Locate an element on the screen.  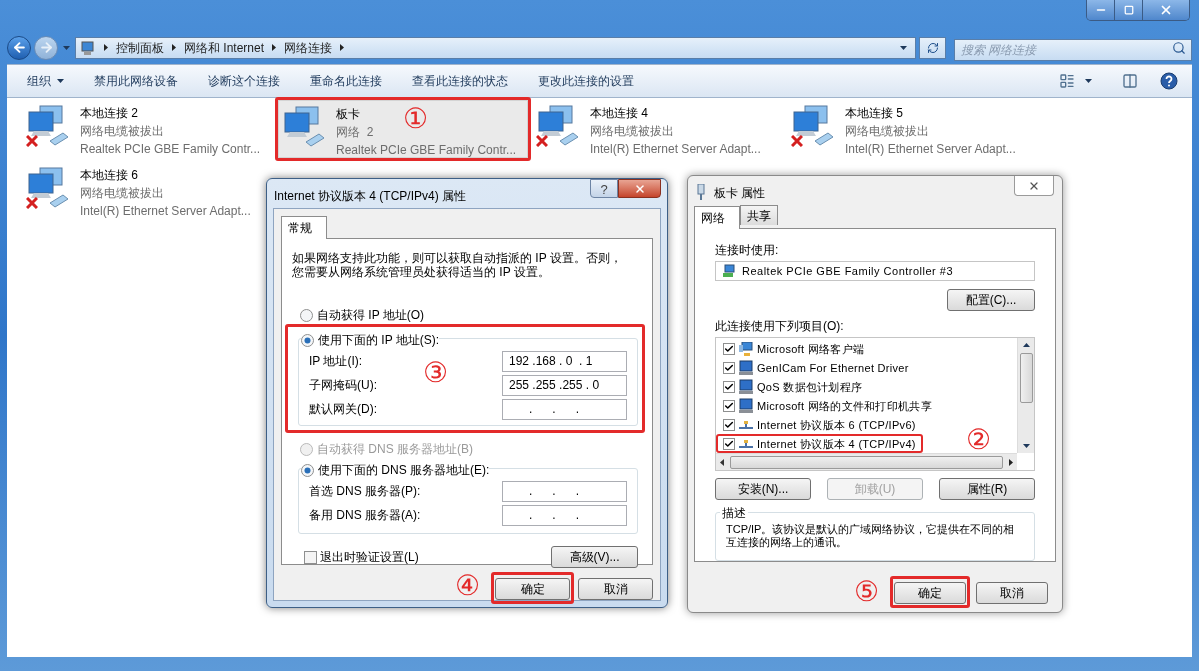
network-client-icon is located at coordinates (746, 348).